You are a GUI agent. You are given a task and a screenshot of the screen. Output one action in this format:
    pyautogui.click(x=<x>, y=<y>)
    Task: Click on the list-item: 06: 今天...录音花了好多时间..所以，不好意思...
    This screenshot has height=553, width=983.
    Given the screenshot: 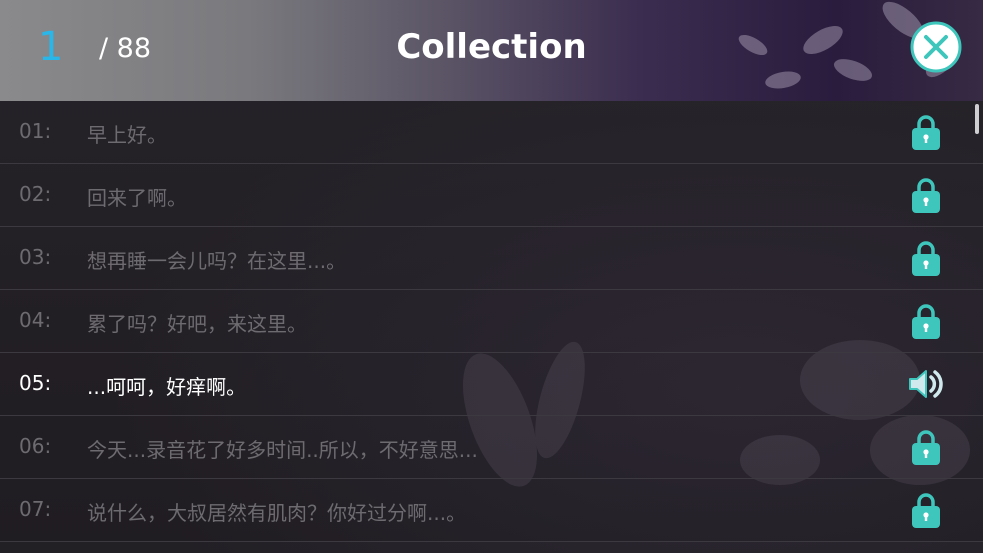 What is the action you would take?
    pyautogui.click(x=491, y=447)
    